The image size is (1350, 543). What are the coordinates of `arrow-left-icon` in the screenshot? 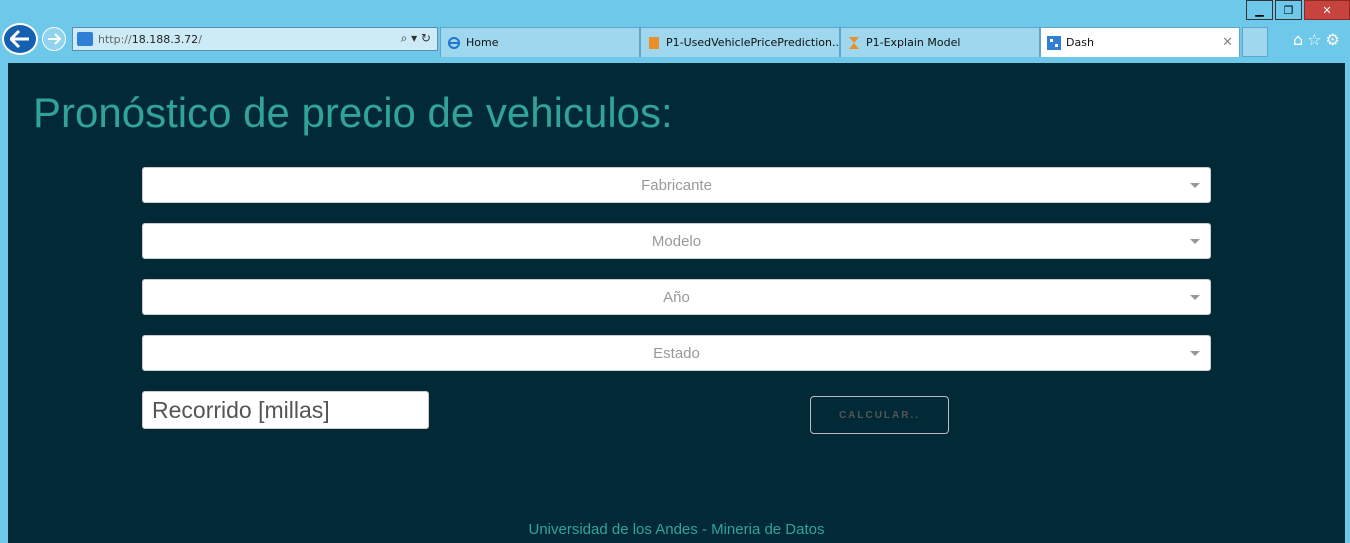 It's located at (19, 39).